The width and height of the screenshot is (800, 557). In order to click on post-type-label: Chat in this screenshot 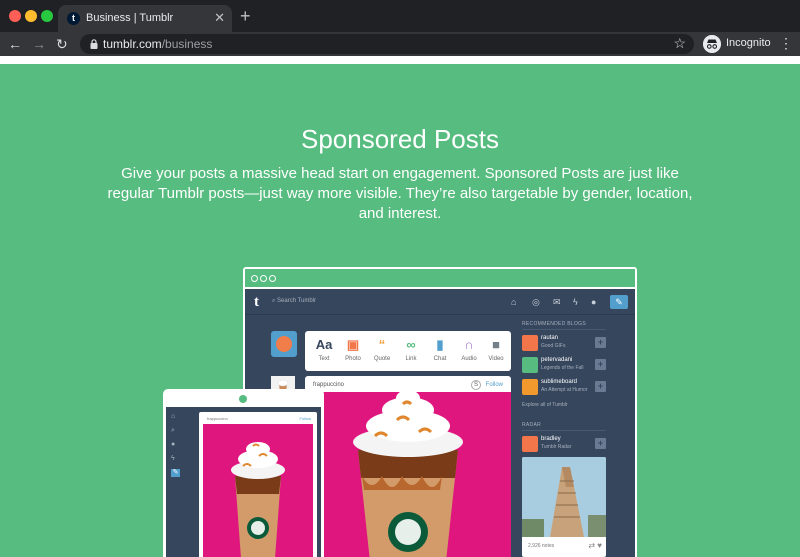, I will do `click(440, 359)`.